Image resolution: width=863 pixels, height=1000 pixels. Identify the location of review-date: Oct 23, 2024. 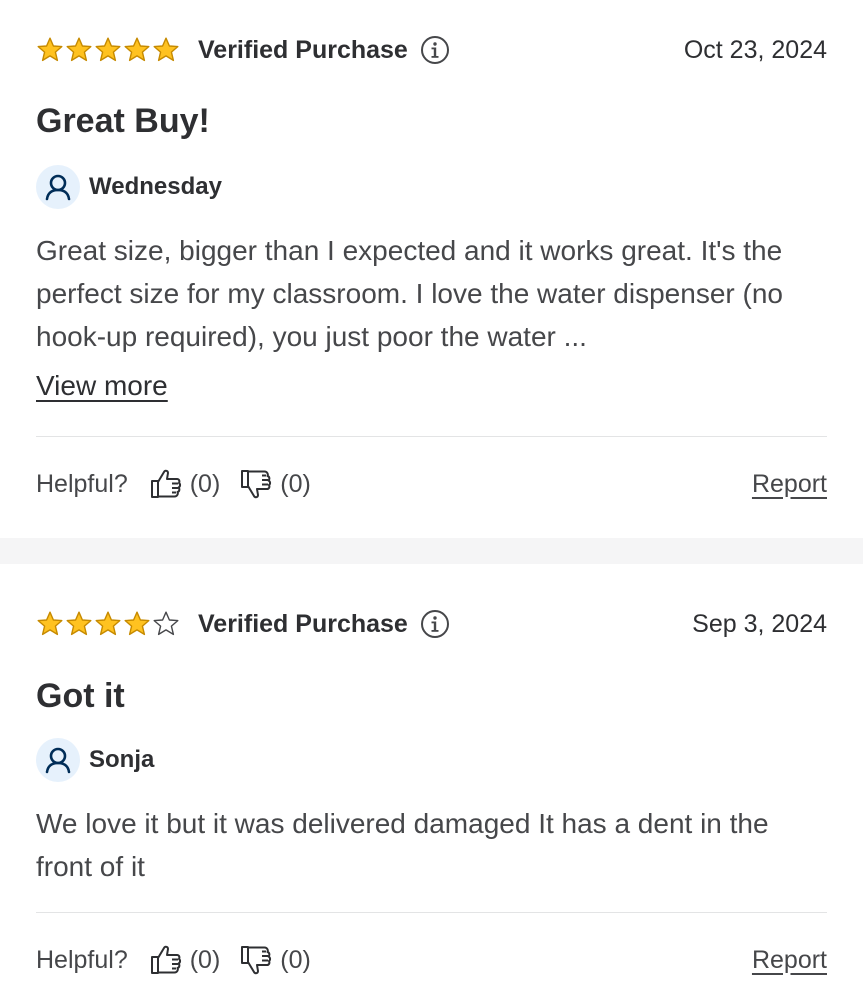
(755, 49).